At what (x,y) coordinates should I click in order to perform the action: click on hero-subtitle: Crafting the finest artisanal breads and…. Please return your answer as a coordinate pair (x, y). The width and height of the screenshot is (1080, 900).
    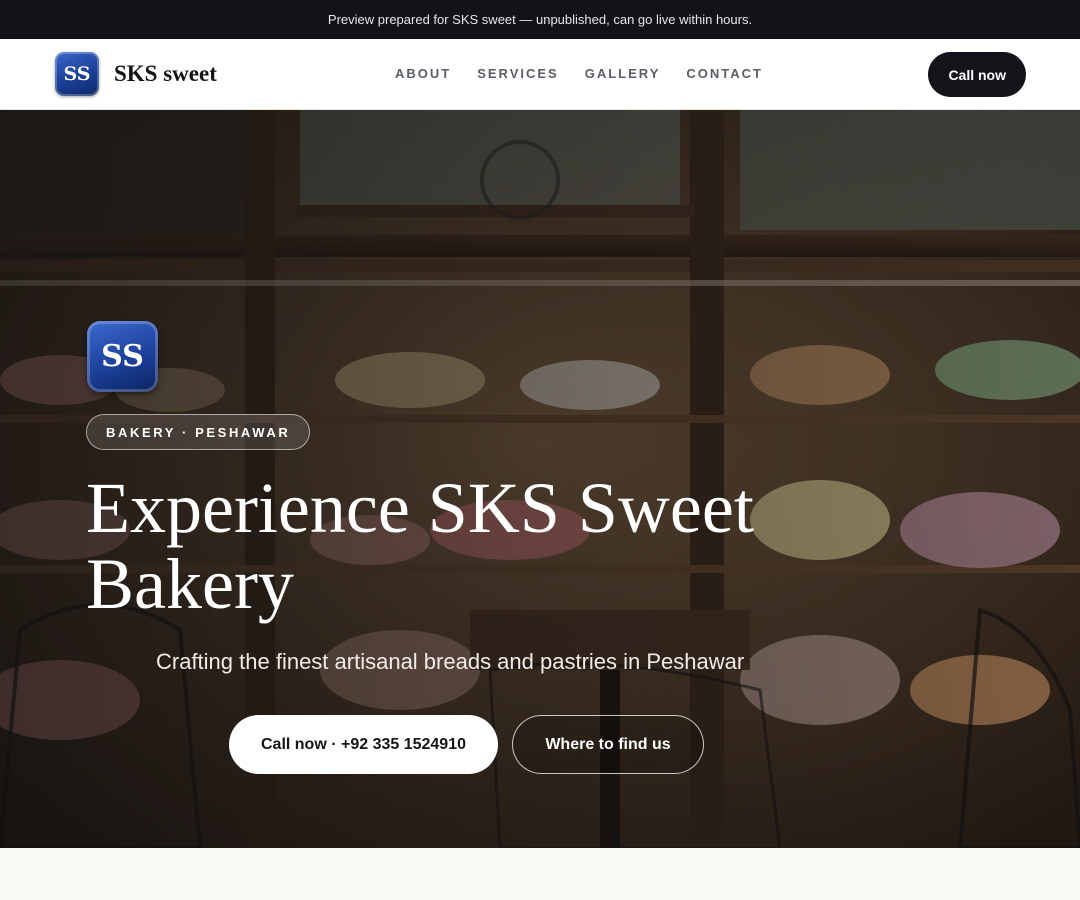
    Looking at the image, I should click on (450, 661).